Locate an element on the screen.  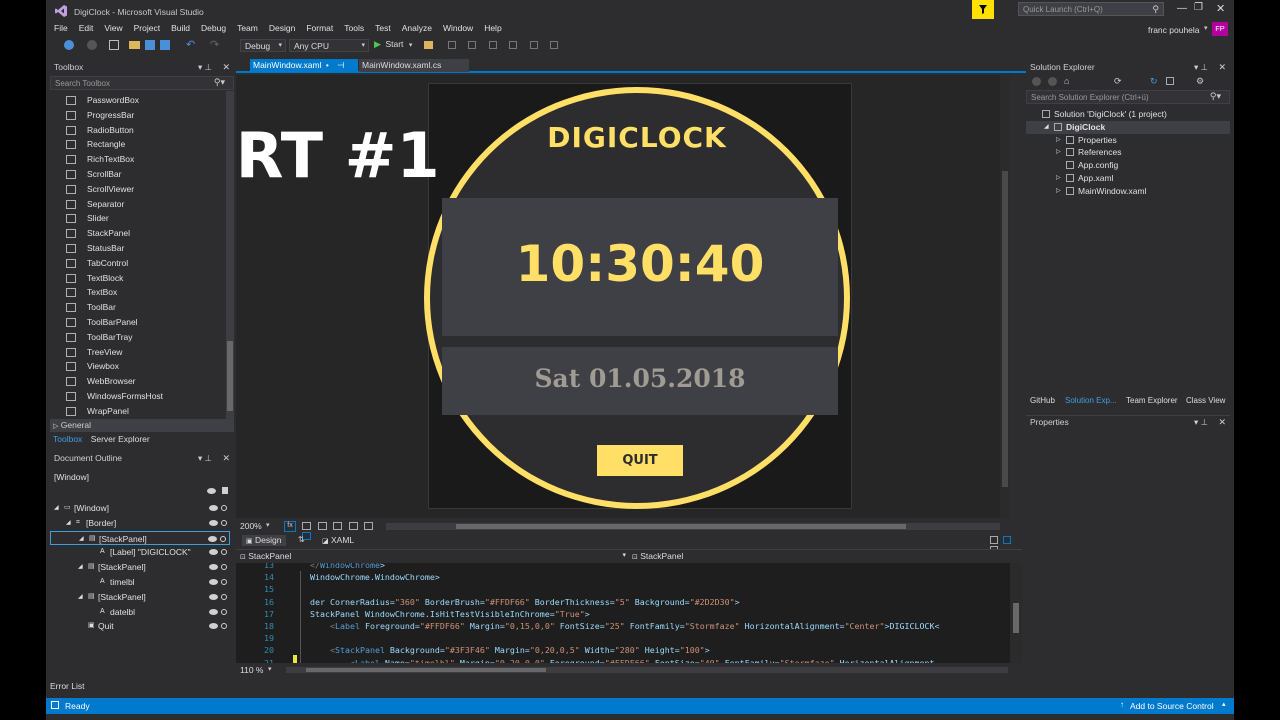
toolbox-search: Search Toolbox ⚲▾ is located at coordinates (142, 83).